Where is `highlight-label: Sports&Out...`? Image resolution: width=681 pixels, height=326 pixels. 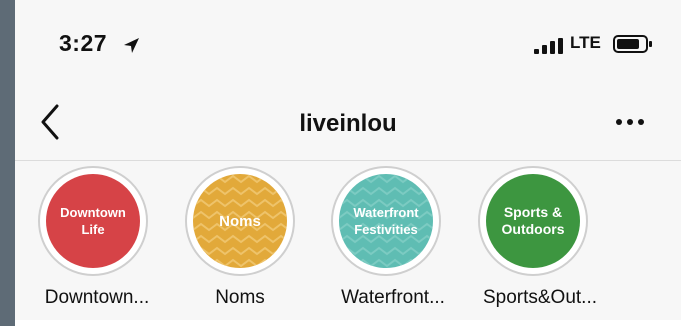
highlight-label: Sports&Out... is located at coordinates (540, 297).